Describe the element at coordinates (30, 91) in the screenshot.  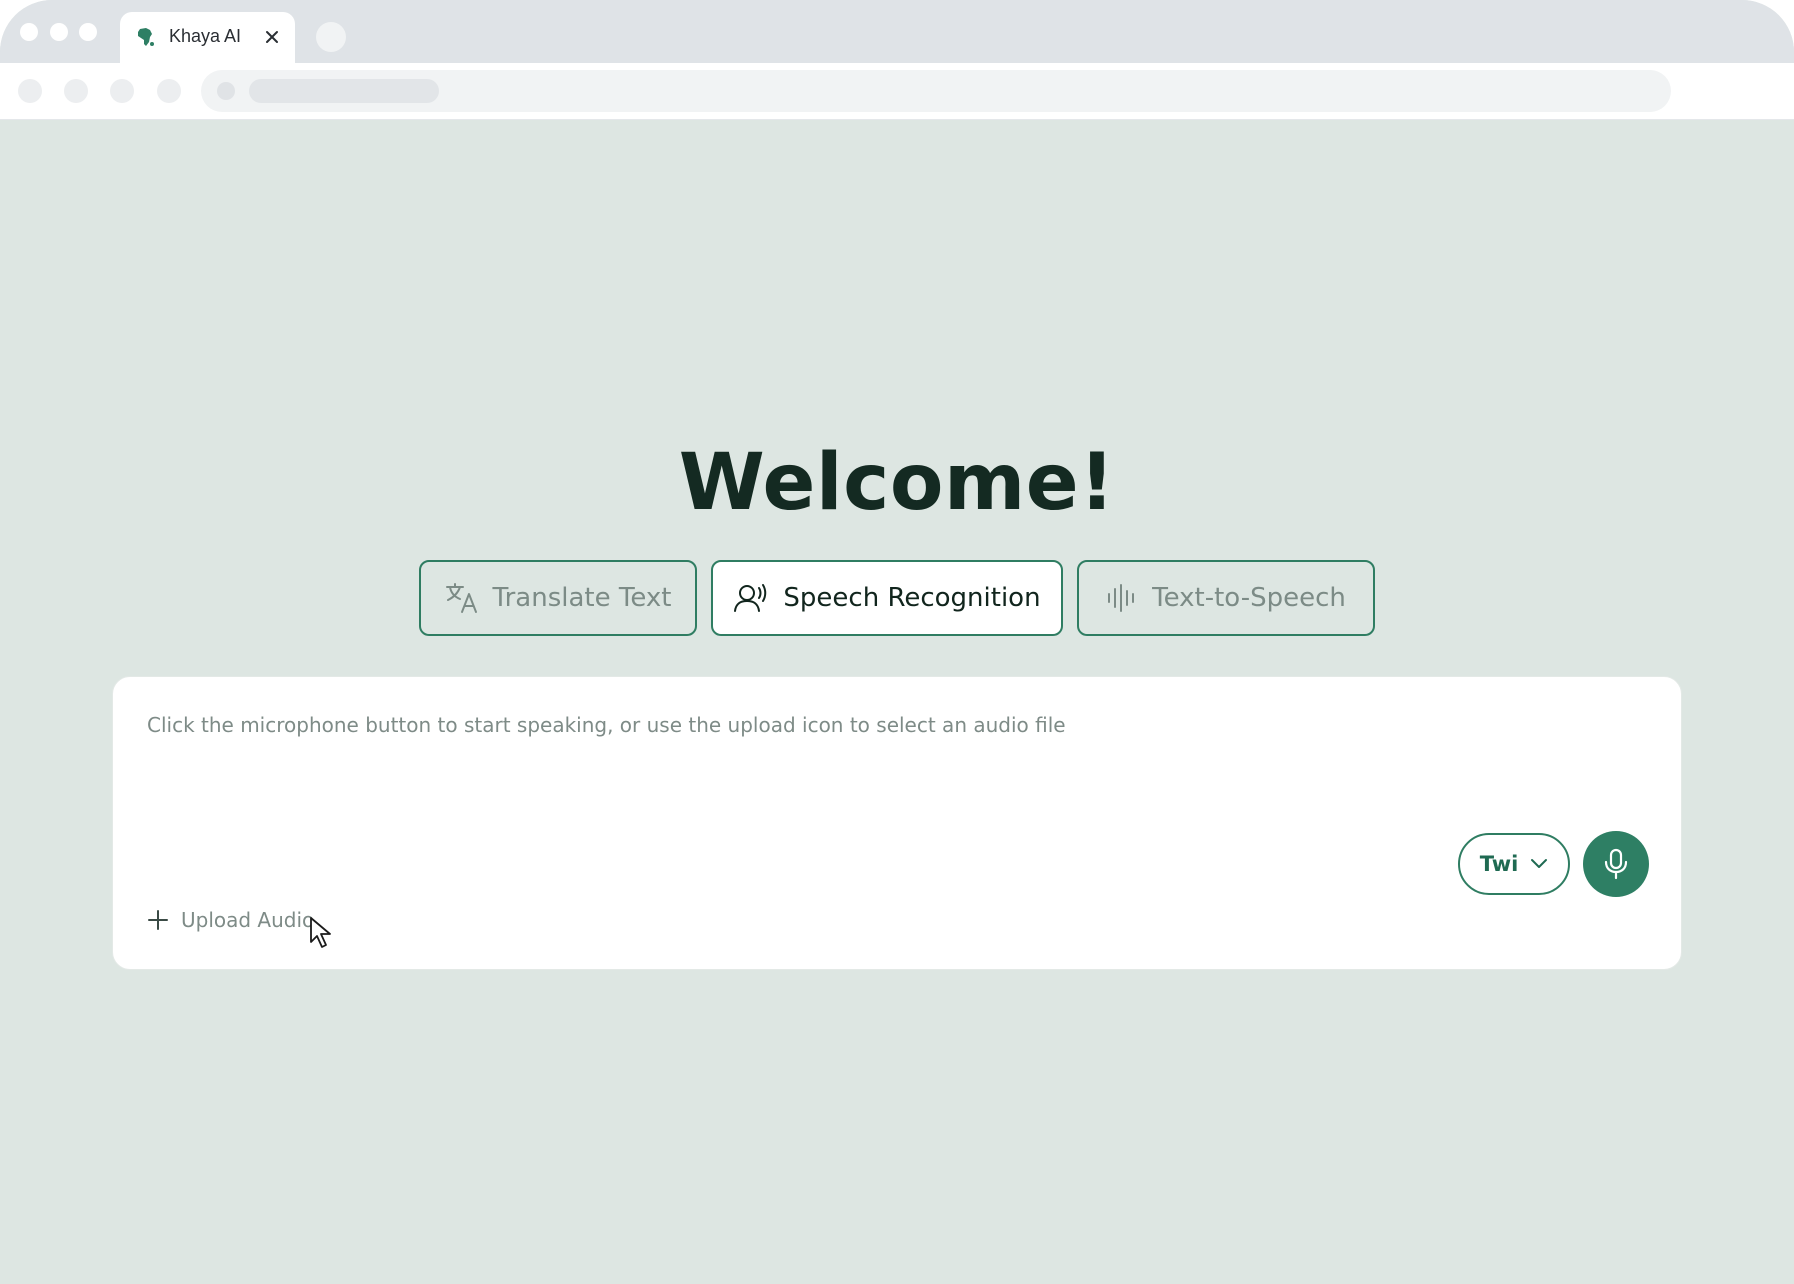
I see `back-button` at that location.